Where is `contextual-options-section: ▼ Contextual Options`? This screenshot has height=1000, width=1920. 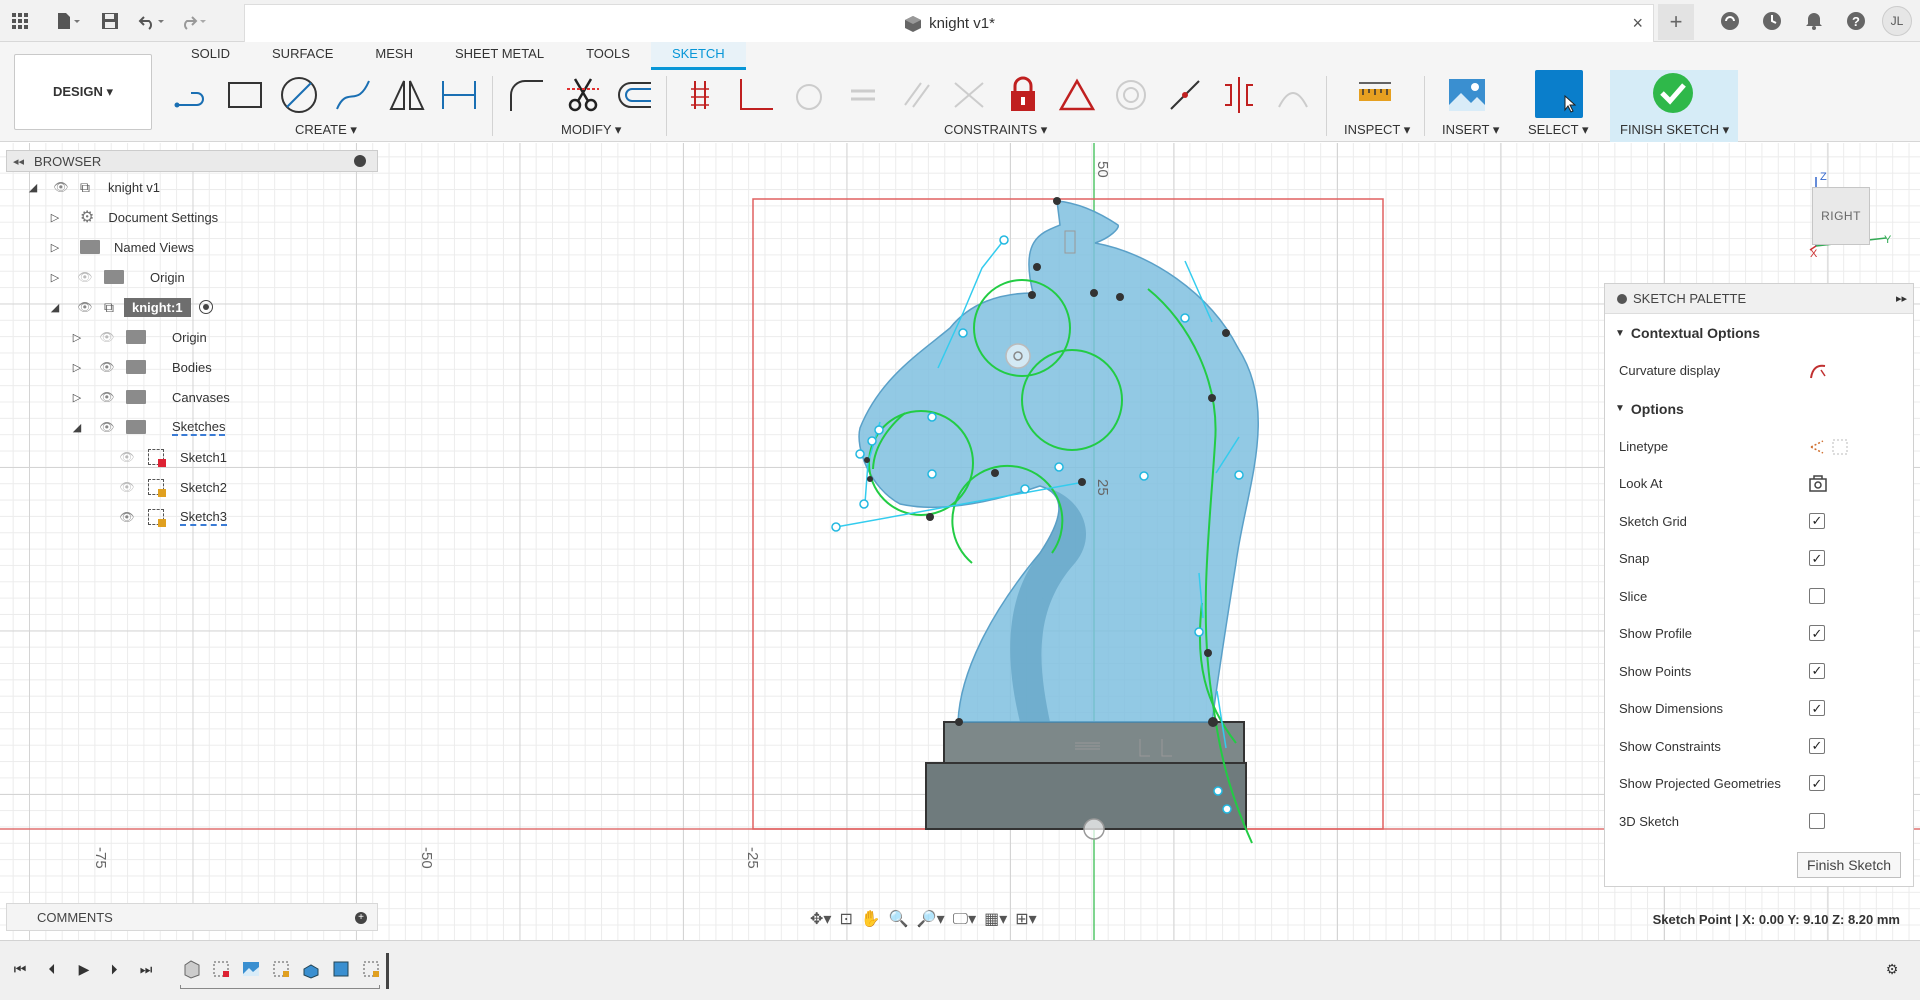
contextual-options-section: ▼ Contextual Options is located at coordinates (1759, 333).